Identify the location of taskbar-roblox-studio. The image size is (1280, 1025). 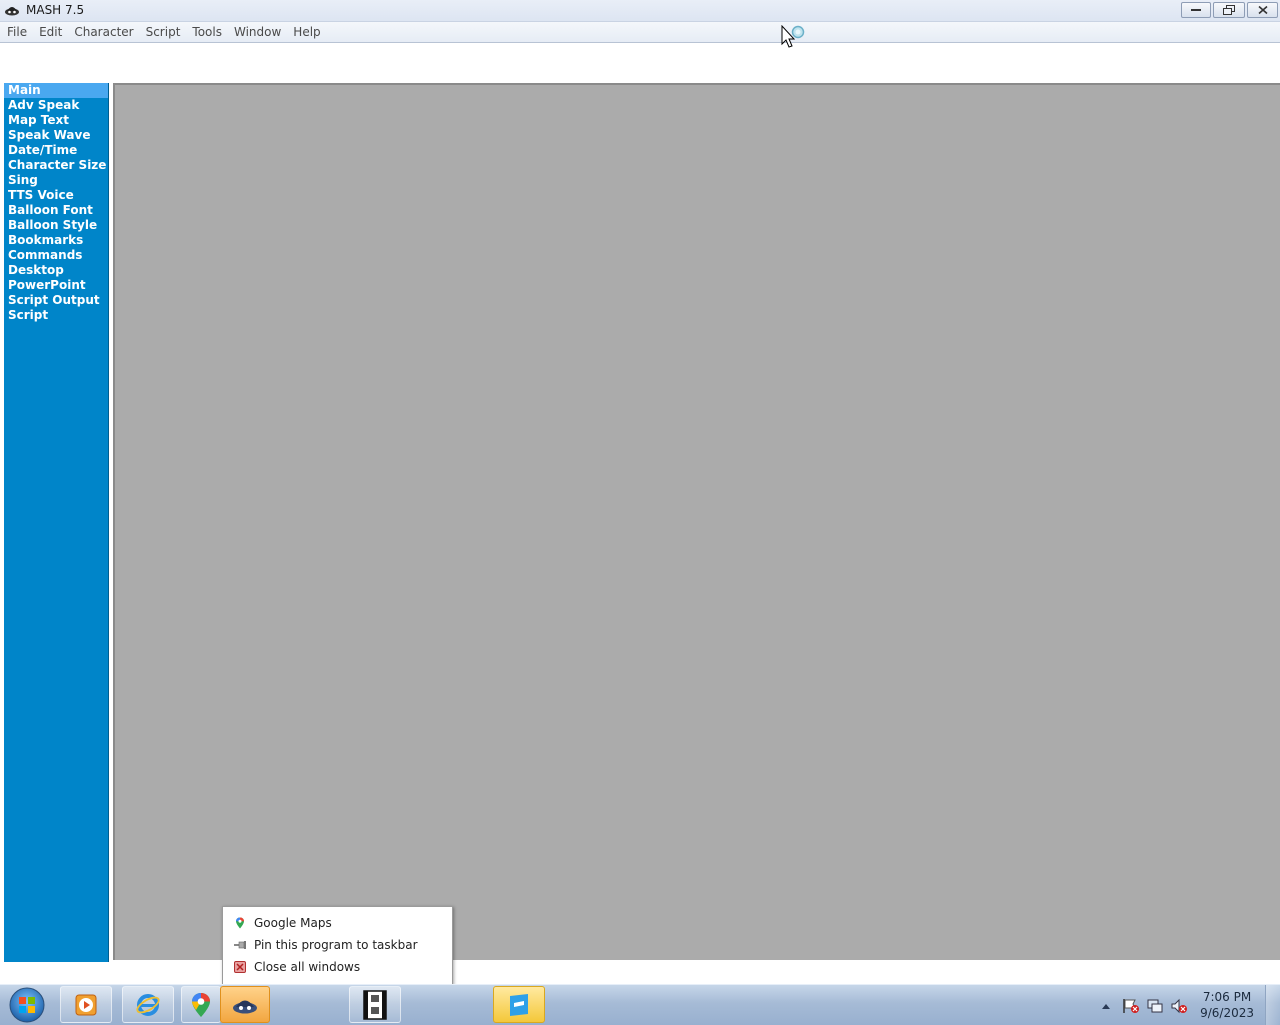
(519, 1004).